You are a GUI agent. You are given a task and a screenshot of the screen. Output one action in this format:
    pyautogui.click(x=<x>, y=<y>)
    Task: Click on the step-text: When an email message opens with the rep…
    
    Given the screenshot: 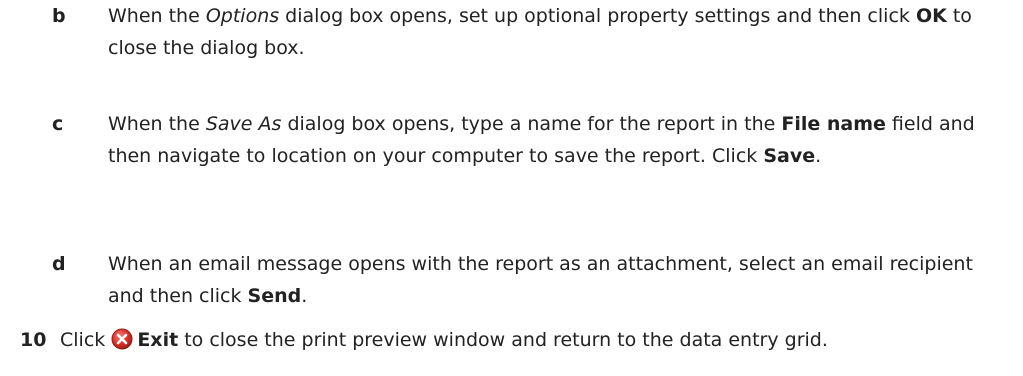 What is the action you would take?
    pyautogui.click(x=558, y=280)
    